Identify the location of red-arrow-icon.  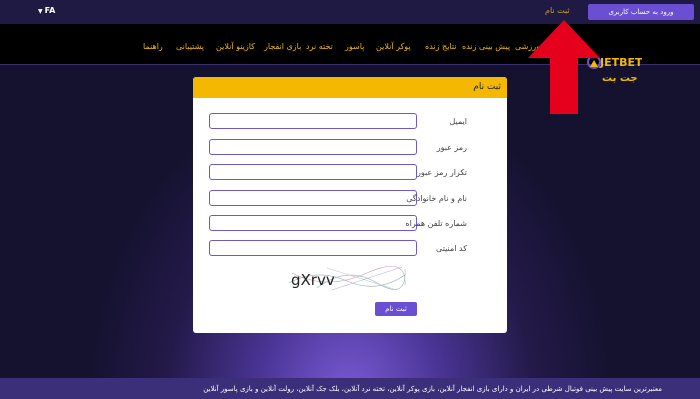
(564, 67).